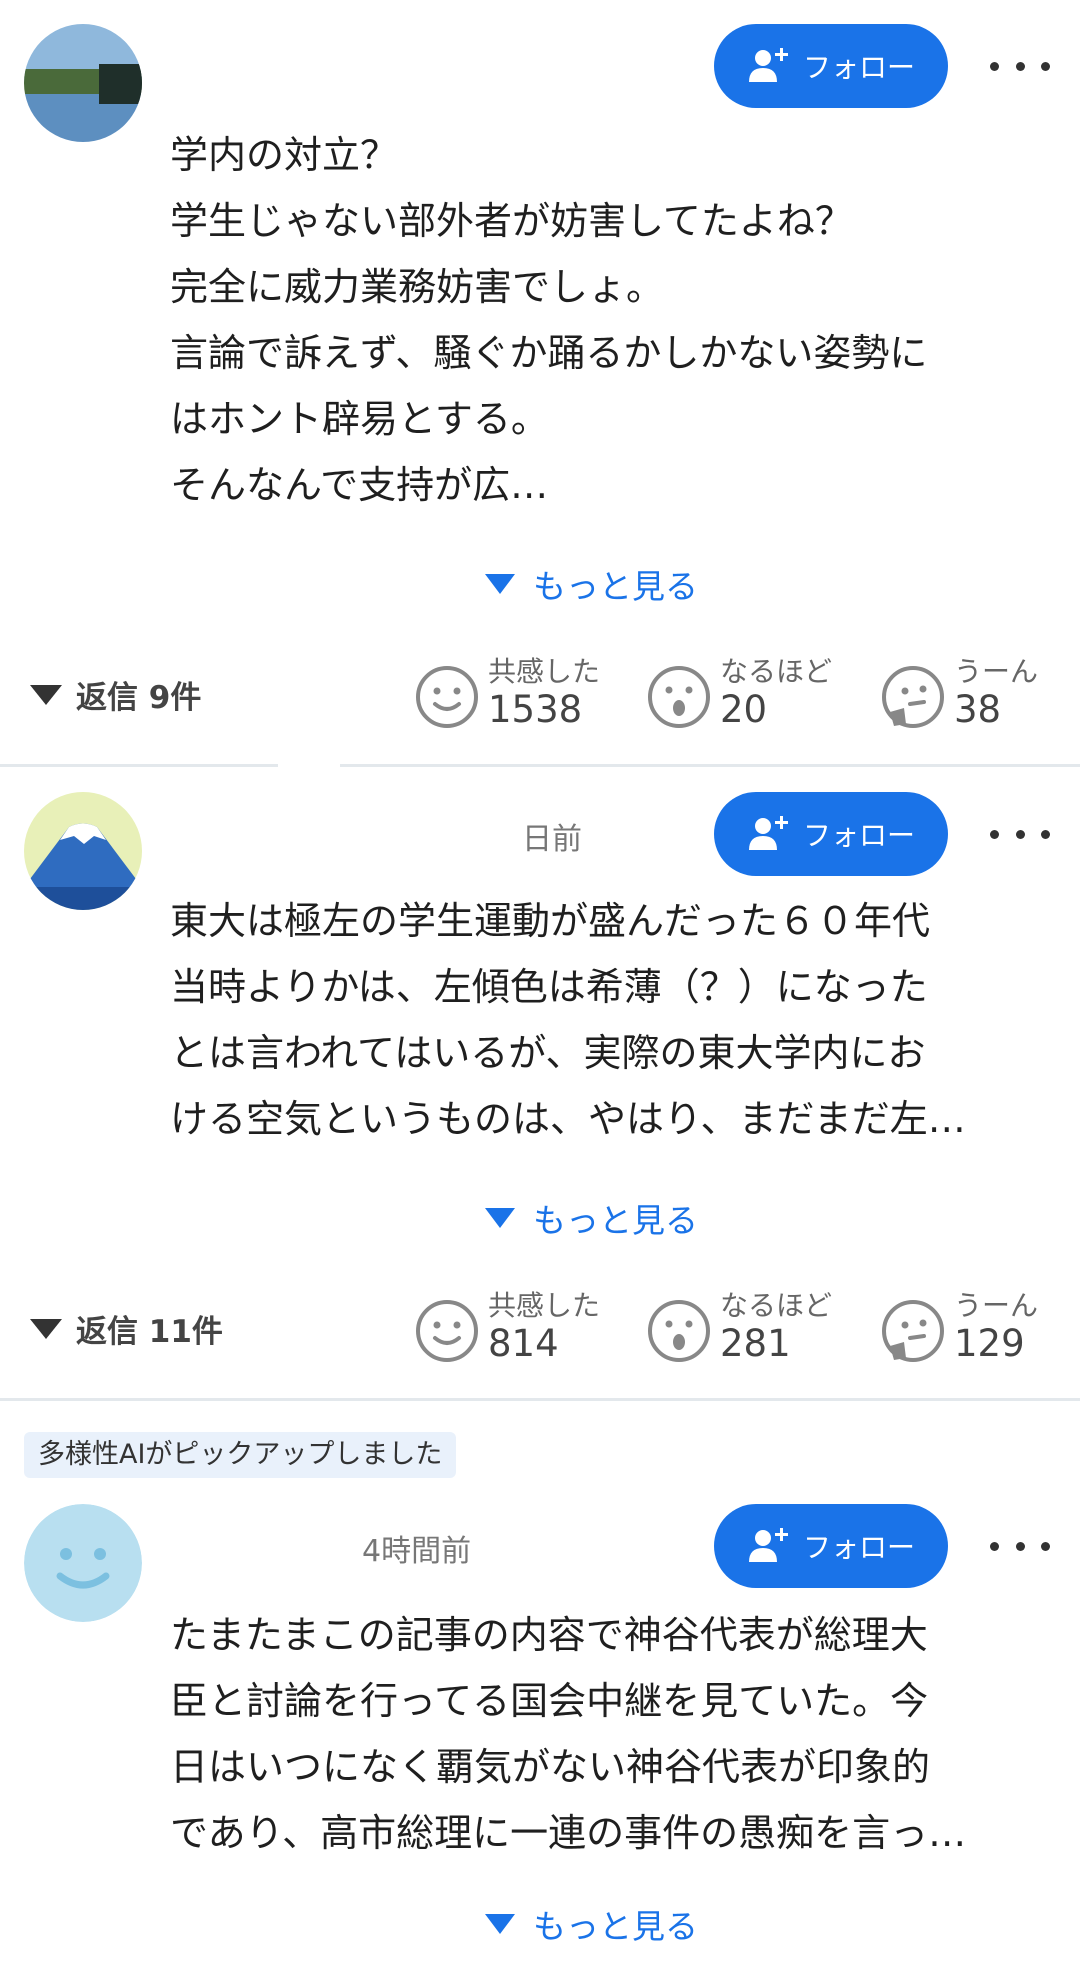 The height and width of the screenshot is (1978, 1080). Describe the element at coordinates (240, 1455) in the screenshot. I see `ai-pickup-badge: 多様性AIがピックアップしました` at that location.